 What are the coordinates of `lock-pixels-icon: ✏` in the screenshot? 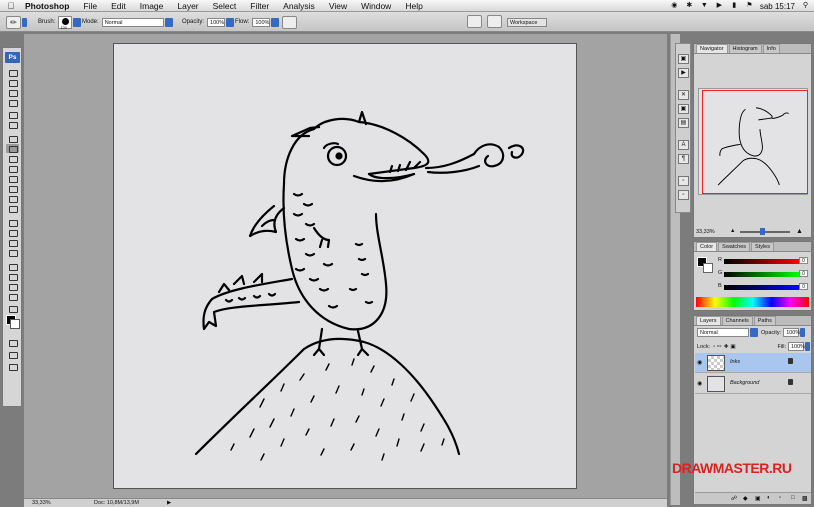 It's located at (719, 347).